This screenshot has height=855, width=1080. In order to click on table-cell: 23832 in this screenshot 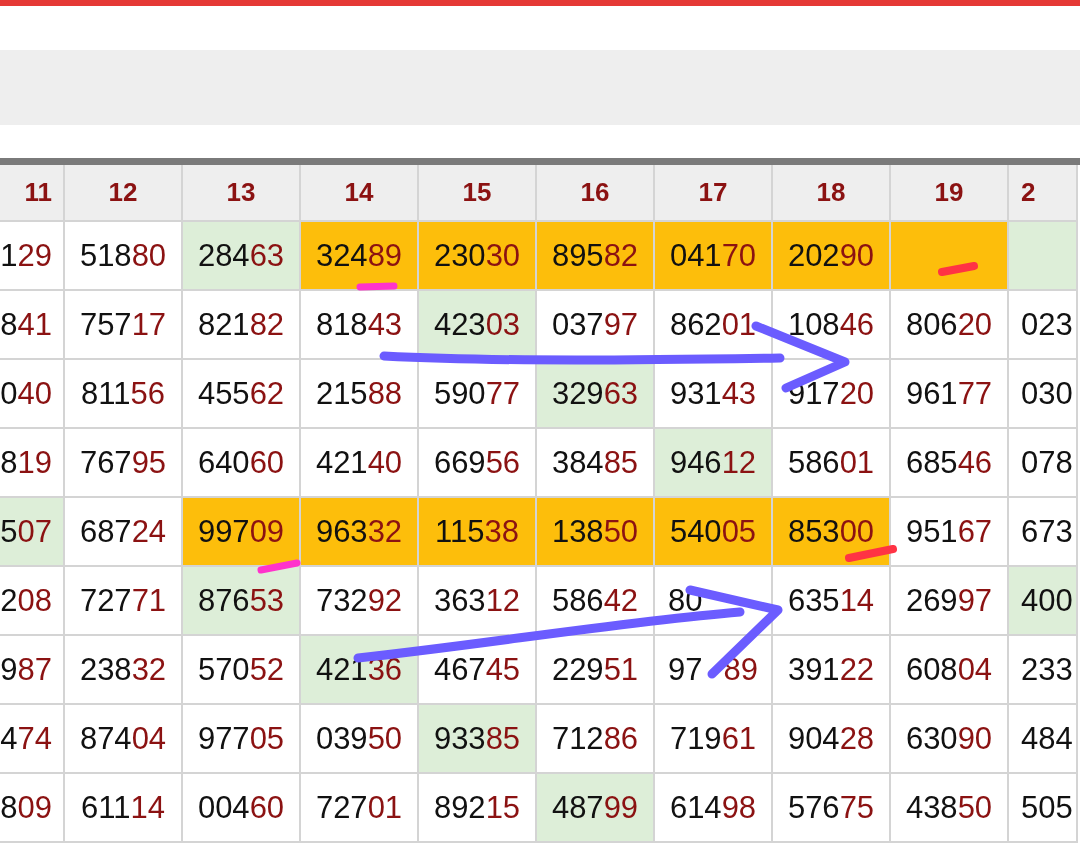, I will do `click(124, 670)`.